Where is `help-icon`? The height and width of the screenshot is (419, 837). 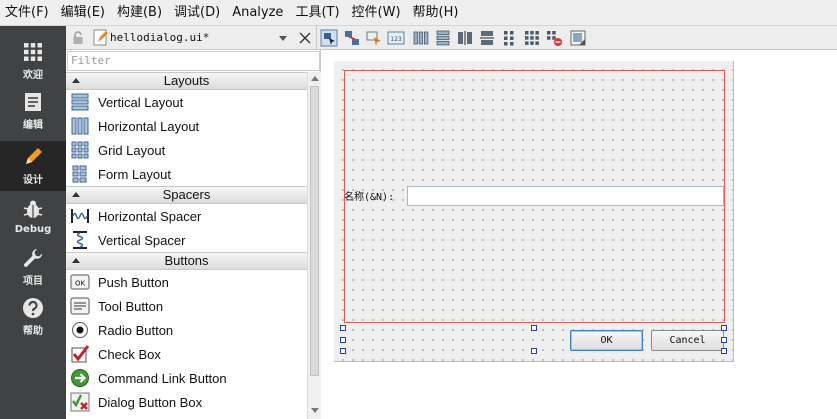
help-icon is located at coordinates (33, 308).